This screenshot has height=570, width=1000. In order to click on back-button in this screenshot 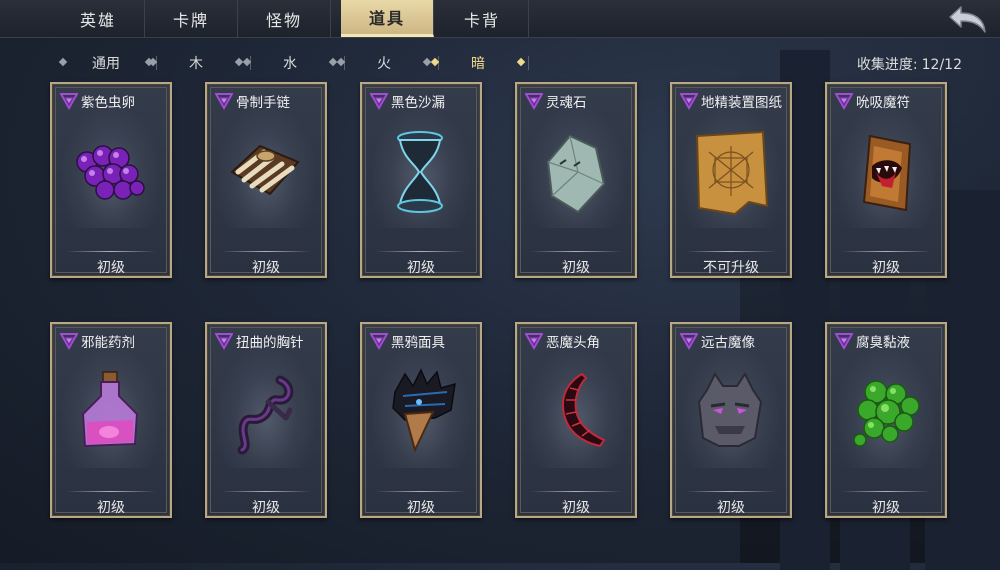, I will do `click(968, 19)`.